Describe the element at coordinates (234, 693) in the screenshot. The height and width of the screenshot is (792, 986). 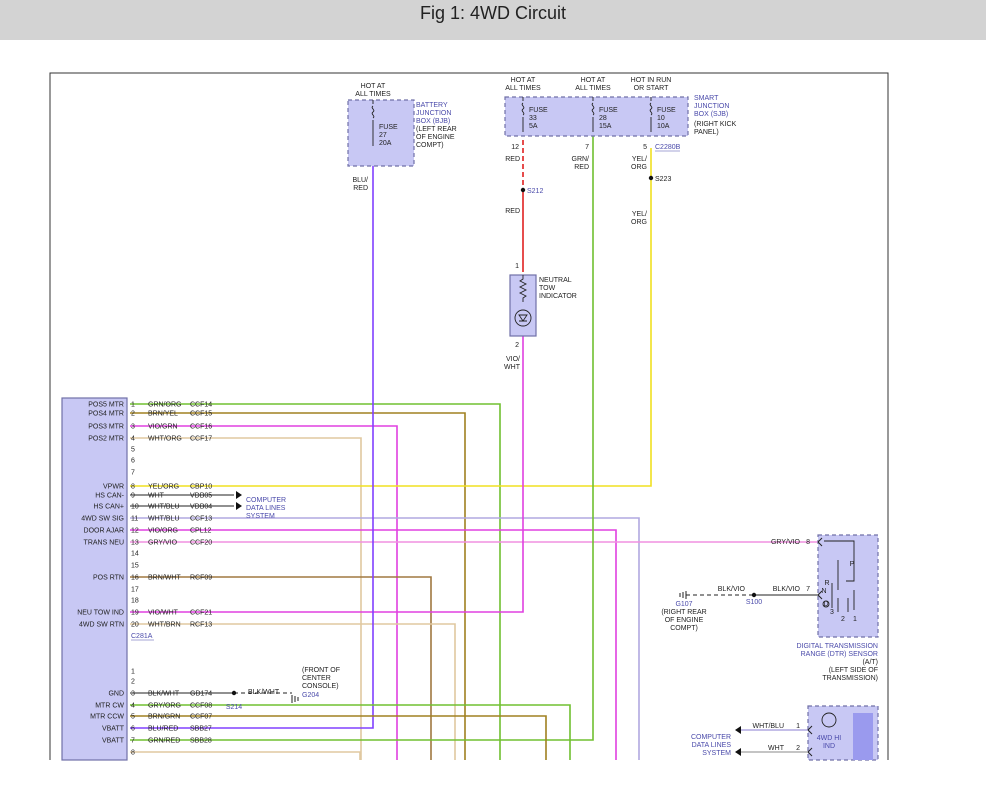
I see `splice-s214-dot` at that location.